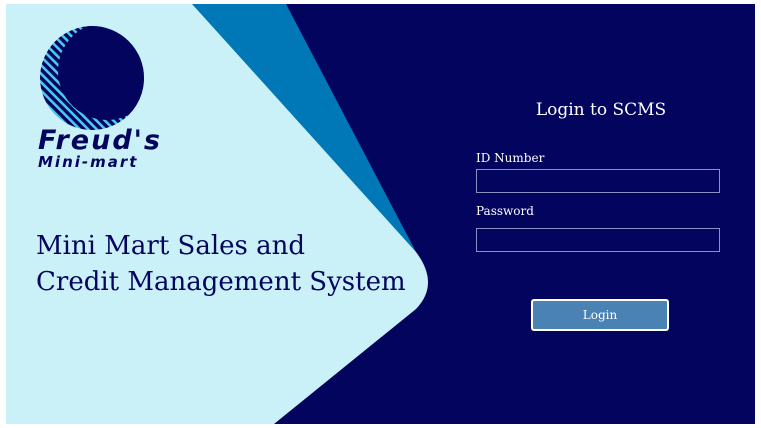  I want to click on brand-subname: Mini-mart, so click(88, 162).